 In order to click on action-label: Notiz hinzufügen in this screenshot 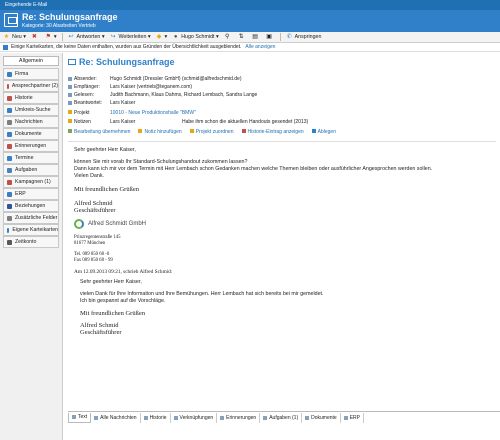, I will do `click(163, 132)`.